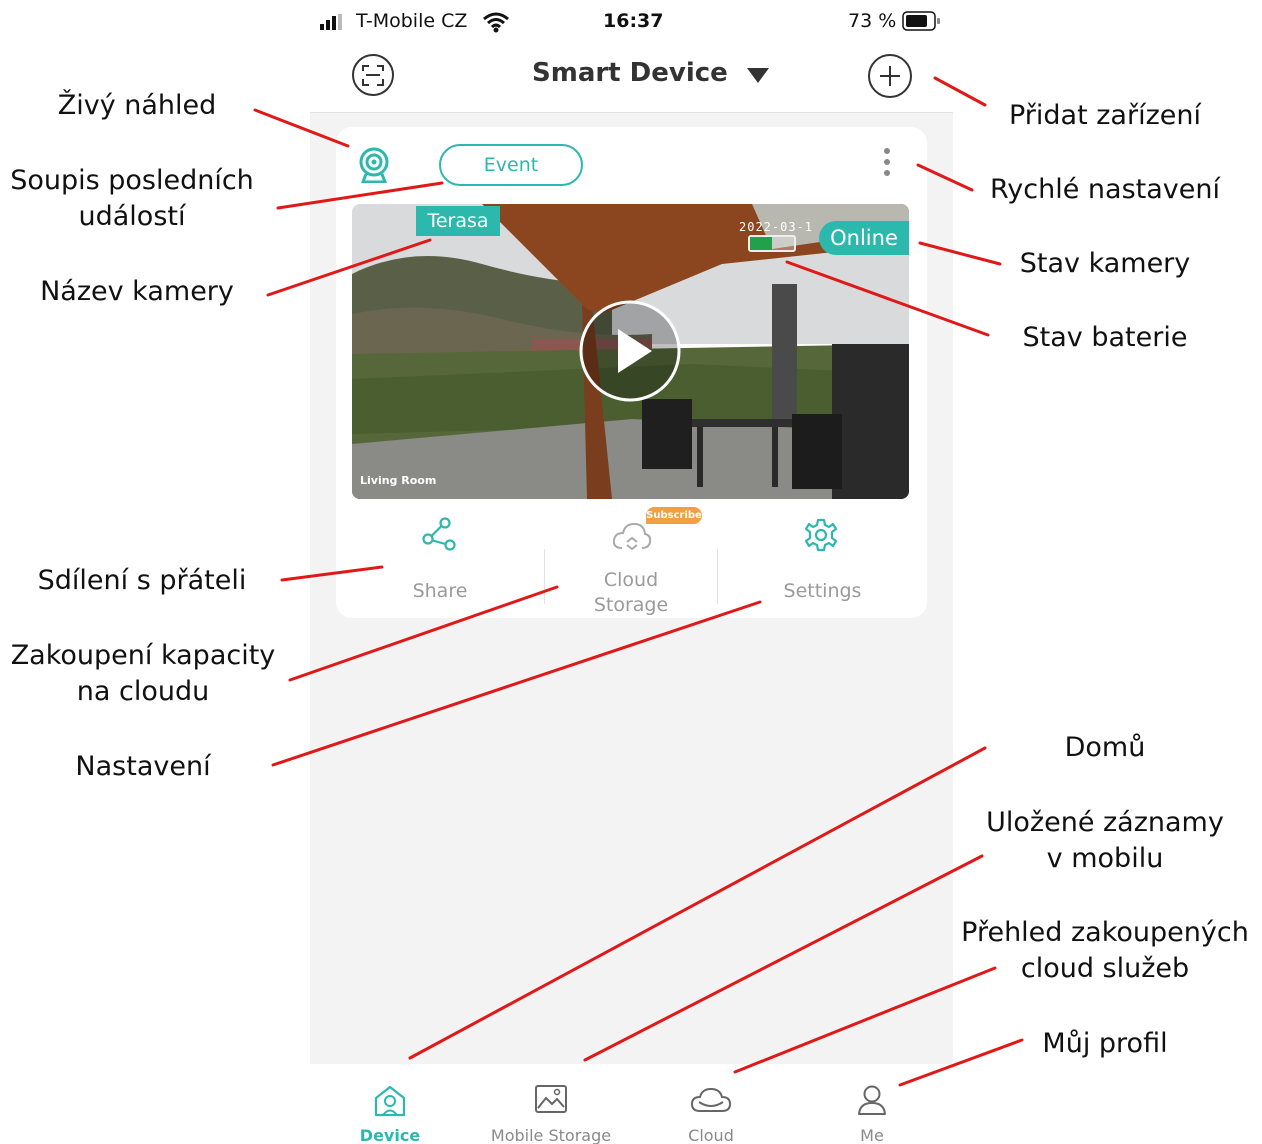  I want to click on scan-icon, so click(373, 75).